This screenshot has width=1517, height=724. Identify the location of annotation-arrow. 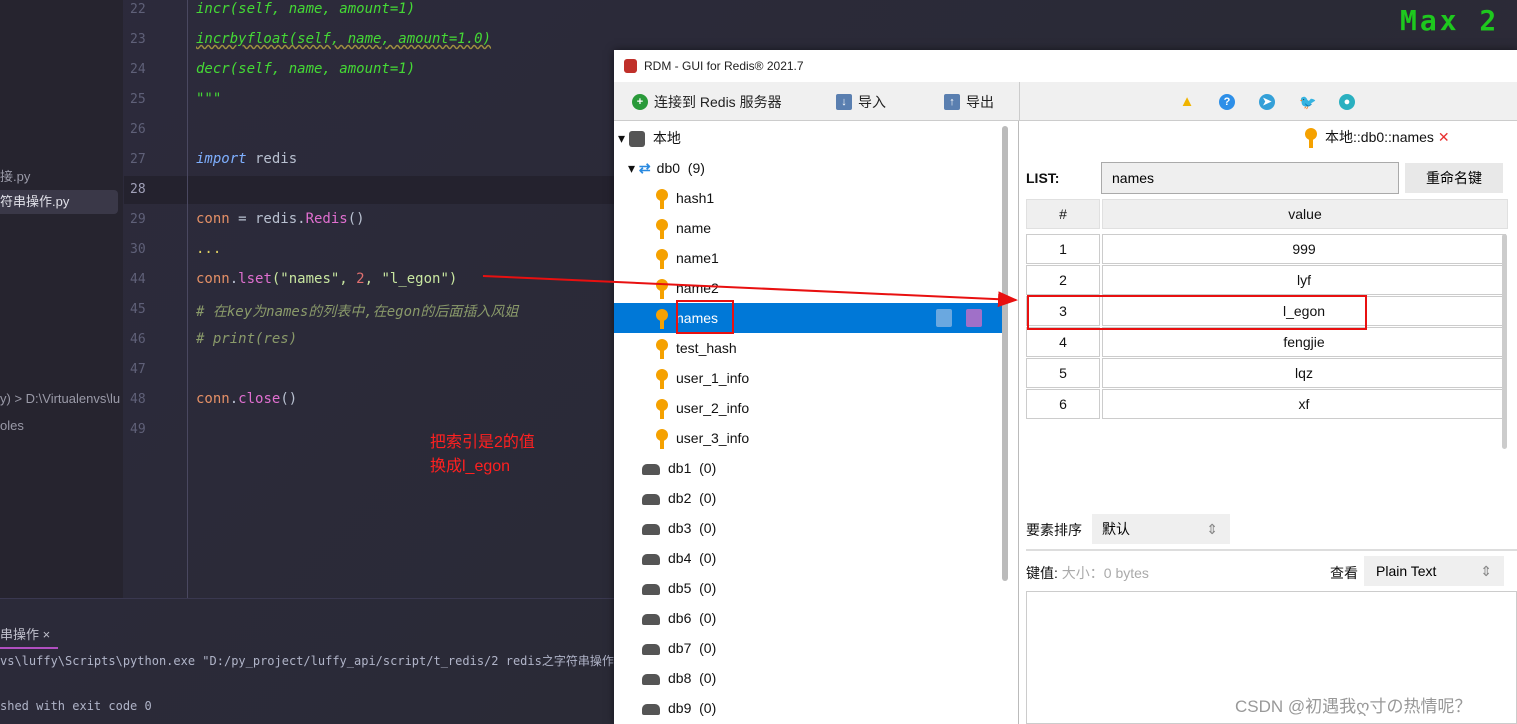
(750, 291).